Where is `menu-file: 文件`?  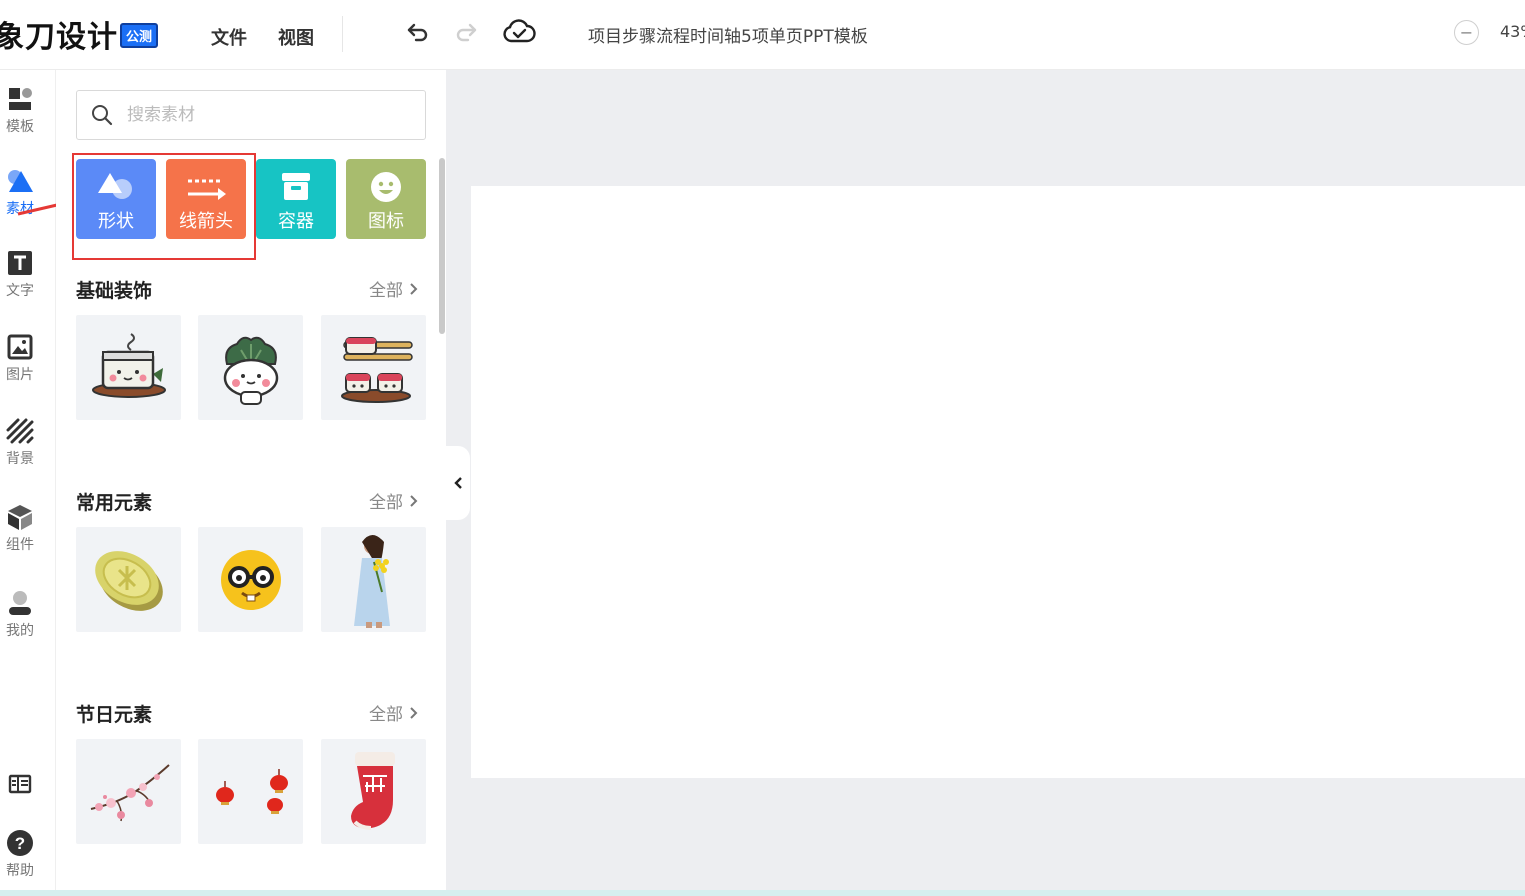 menu-file: 文件 is located at coordinates (229, 37).